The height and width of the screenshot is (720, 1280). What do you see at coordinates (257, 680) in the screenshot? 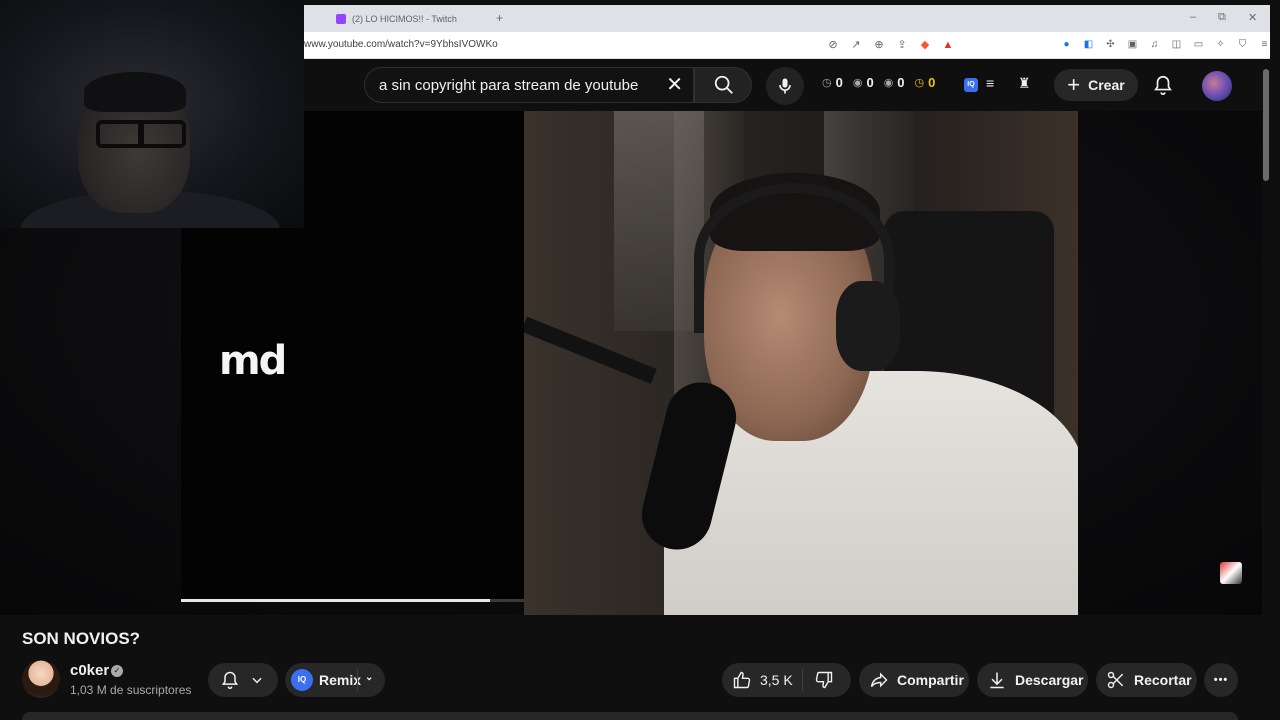
I see `chevron-down-icon` at bounding box center [257, 680].